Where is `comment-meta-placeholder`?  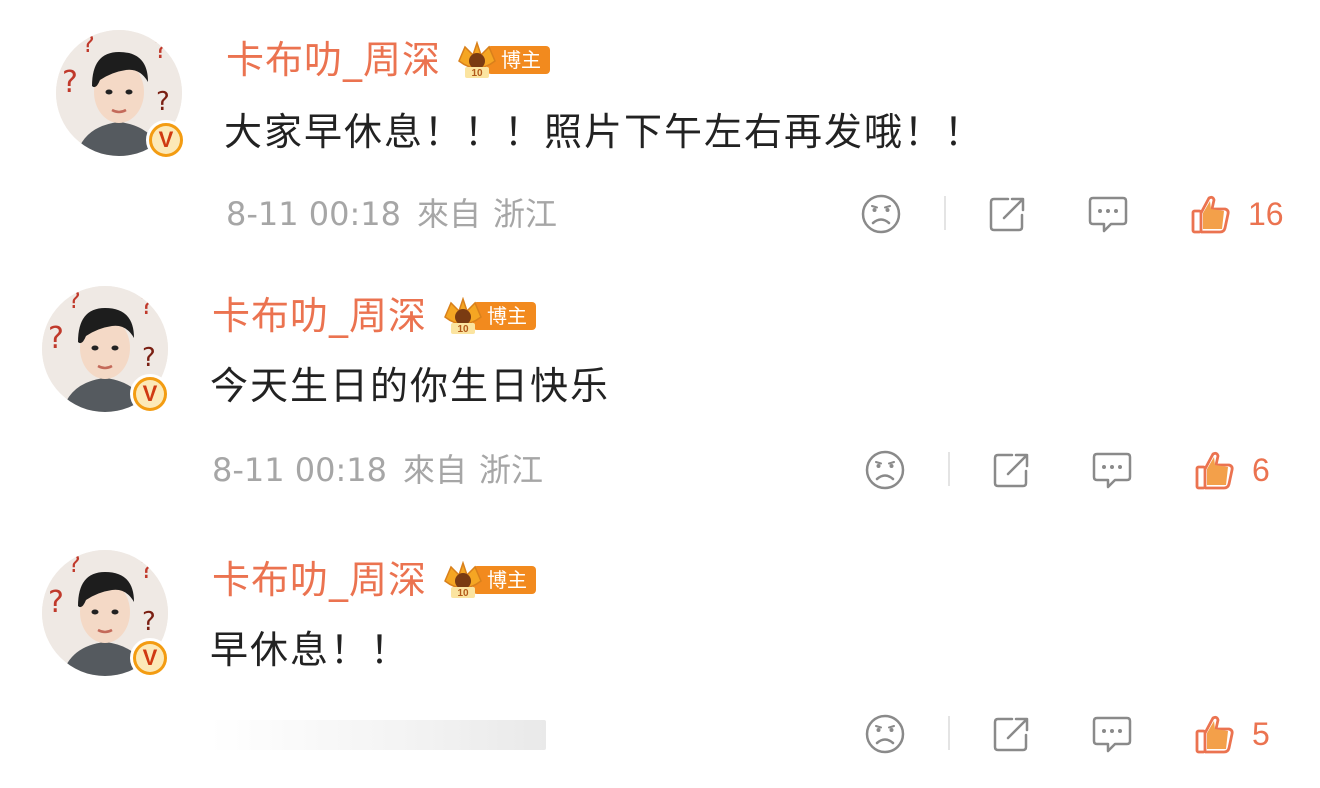
comment-meta-placeholder is located at coordinates (378, 735).